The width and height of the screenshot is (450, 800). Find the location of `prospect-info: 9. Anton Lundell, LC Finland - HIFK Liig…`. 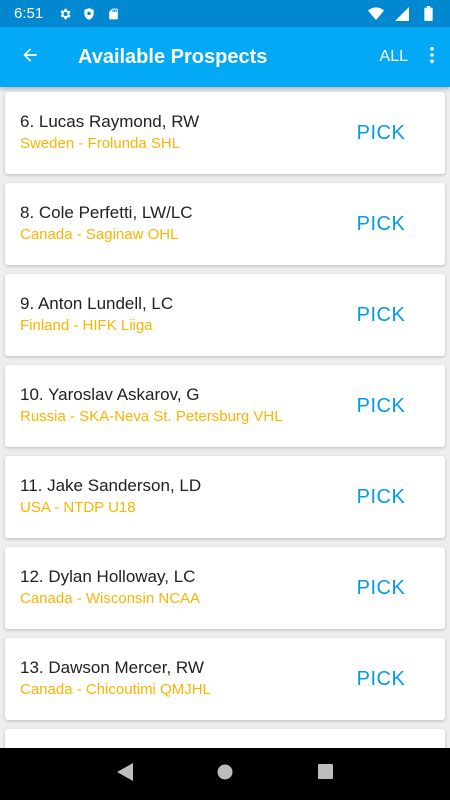

prospect-info: 9. Anton Lundell, LC Finland - HIFK Liig… is located at coordinates (168, 315).